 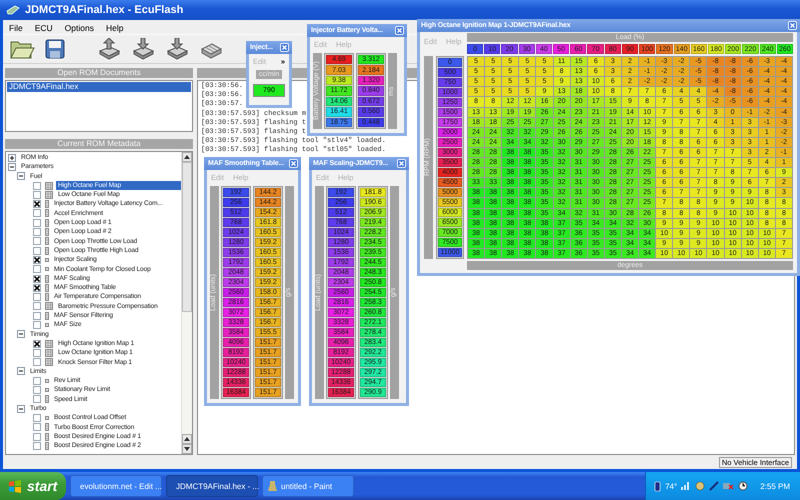 What do you see at coordinates (33, 486) in the screenshot?
I see `start-button: start` at bounding box center [33, 486].